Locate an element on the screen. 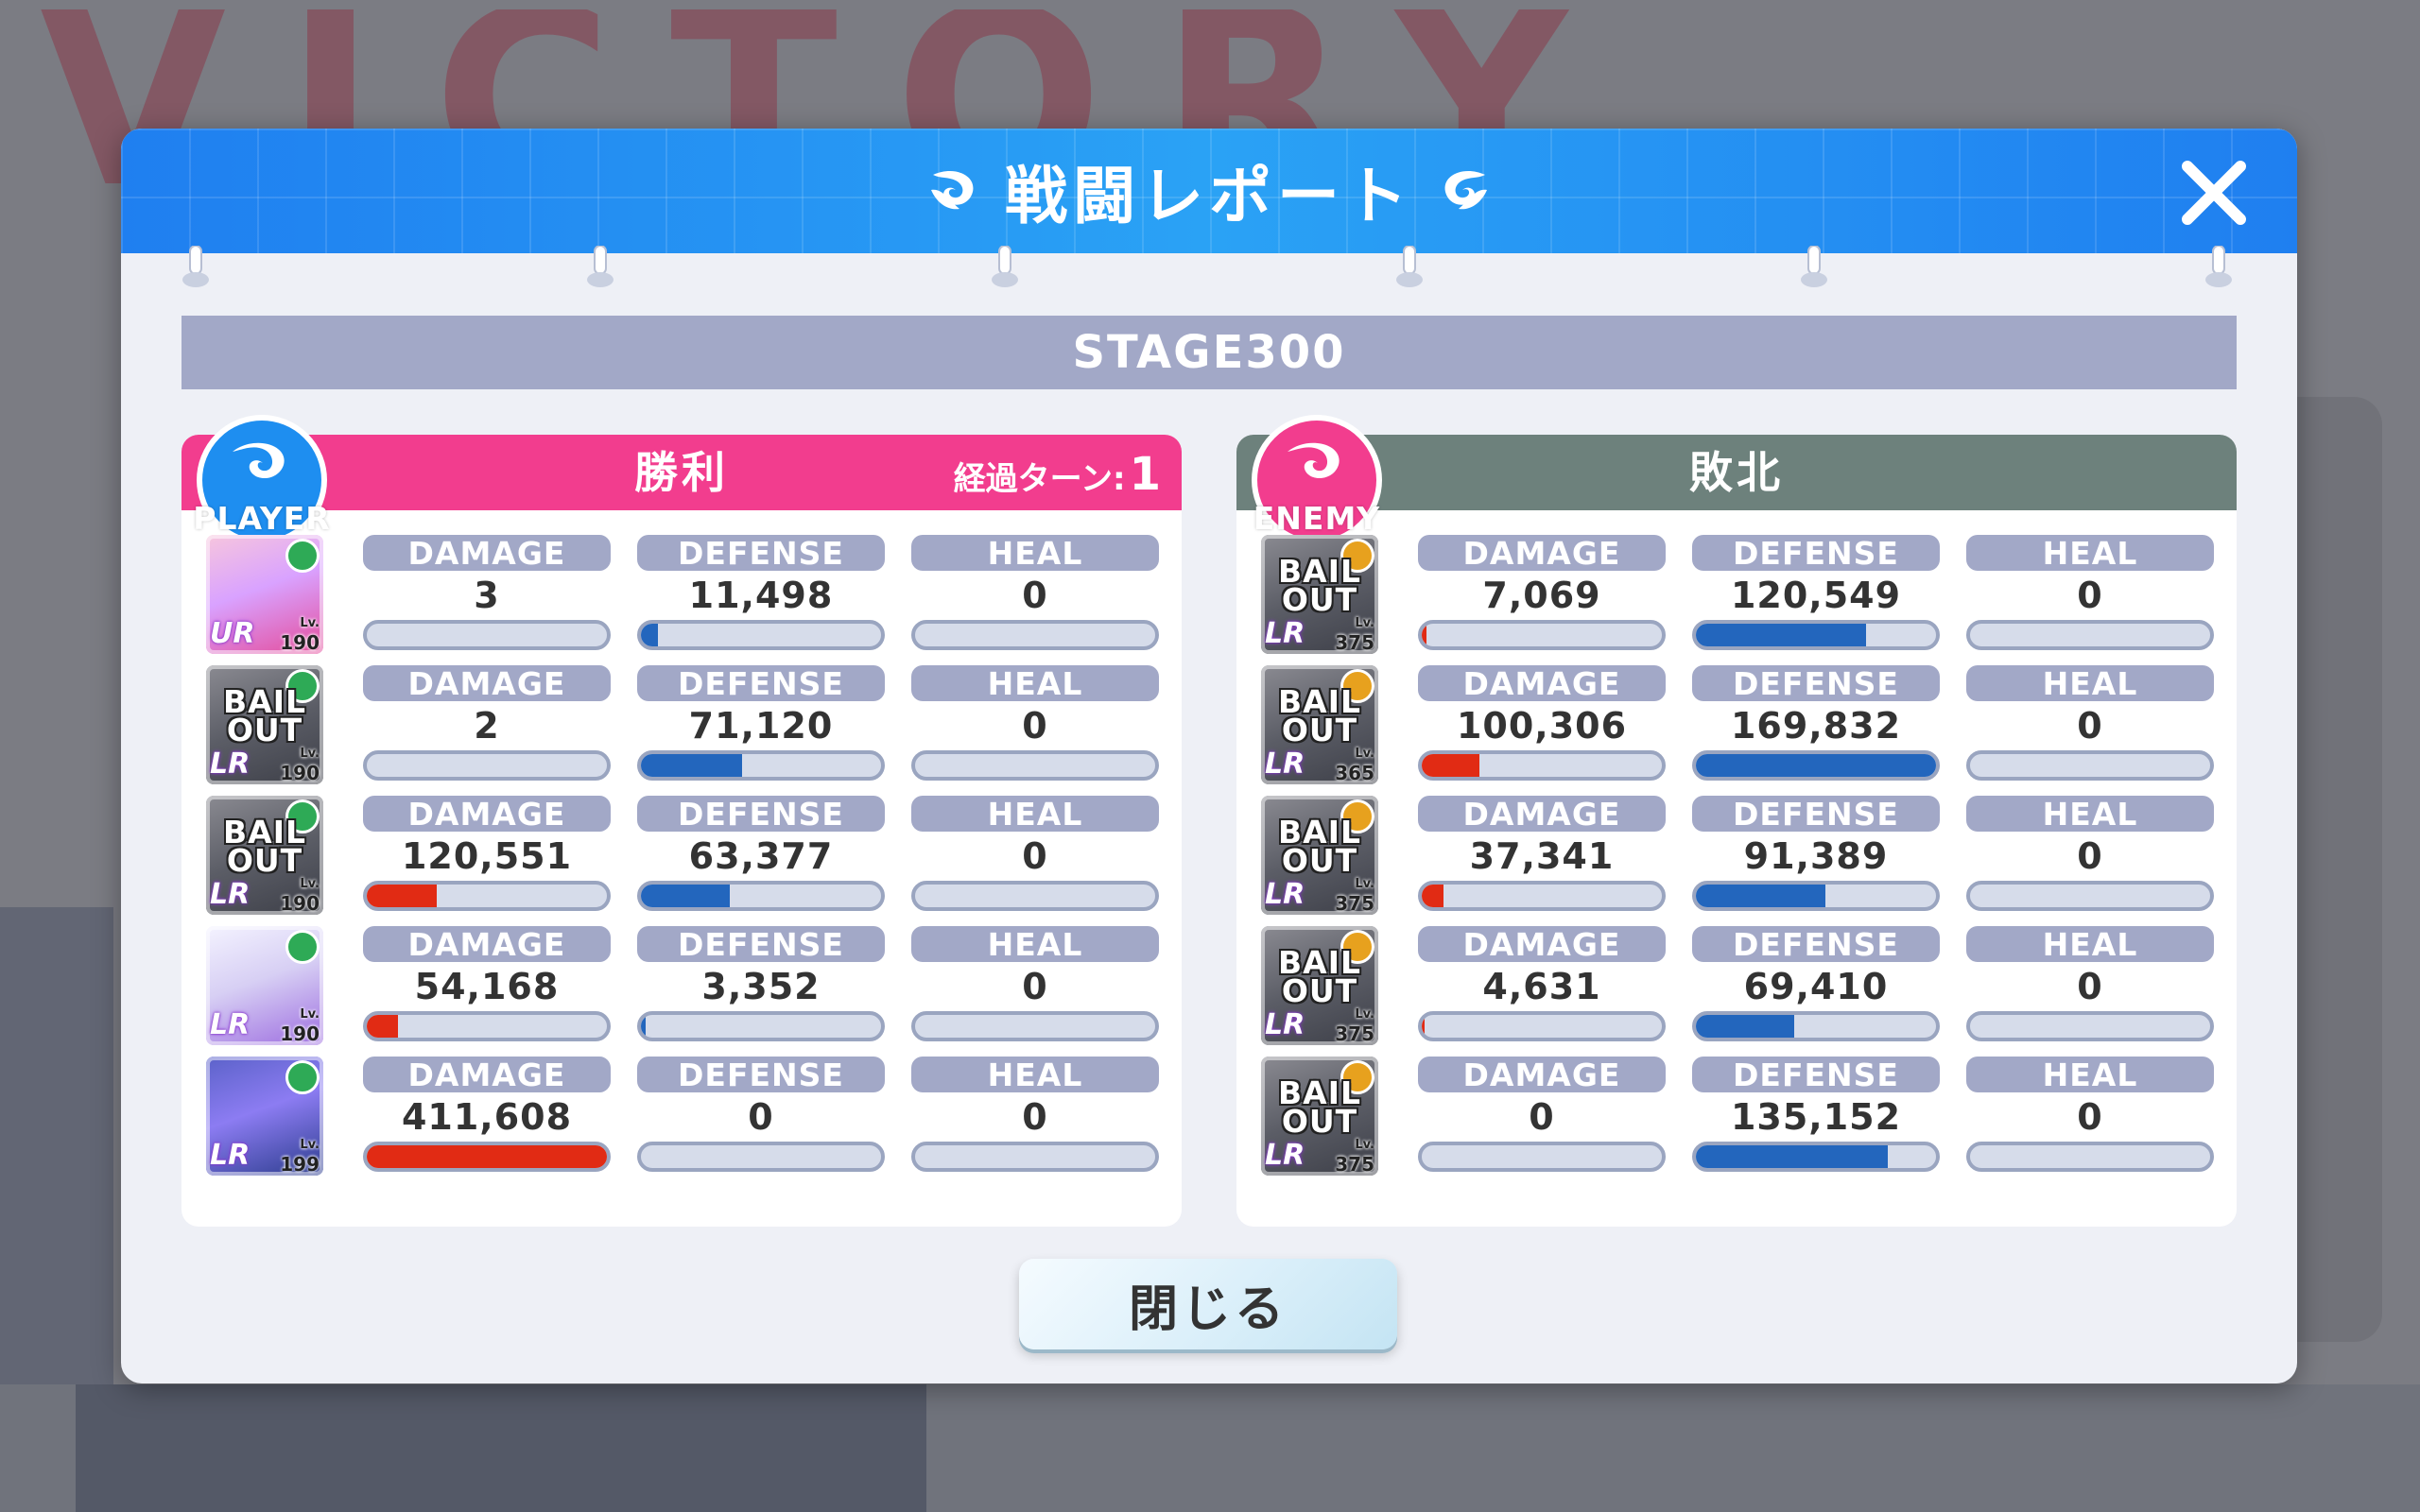  defense-stat: DEFENSE 169,832 is located at coordinates (1816, 724).